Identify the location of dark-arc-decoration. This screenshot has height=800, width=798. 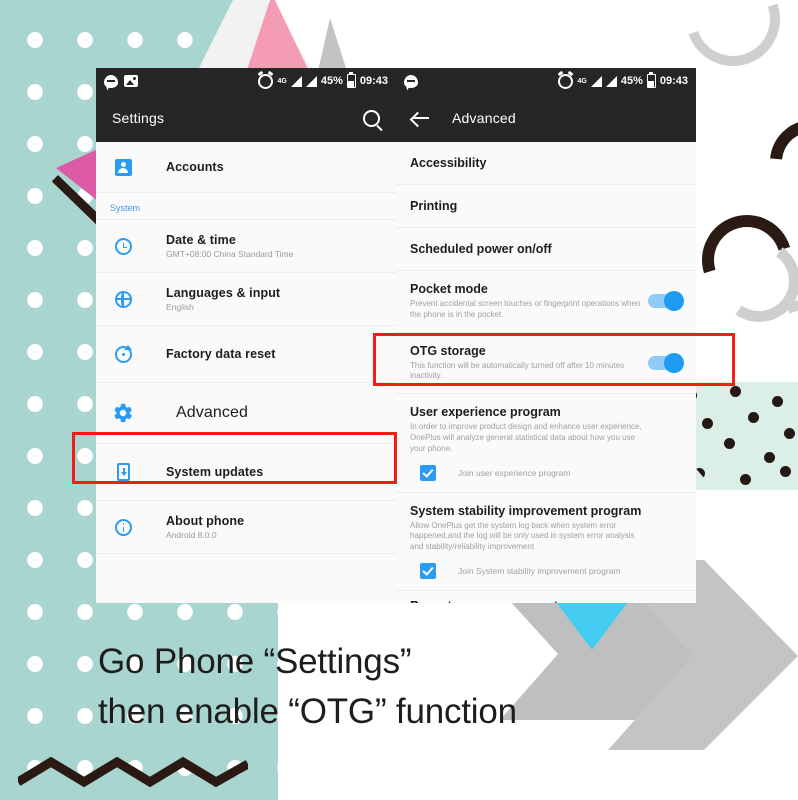
(775, 162).